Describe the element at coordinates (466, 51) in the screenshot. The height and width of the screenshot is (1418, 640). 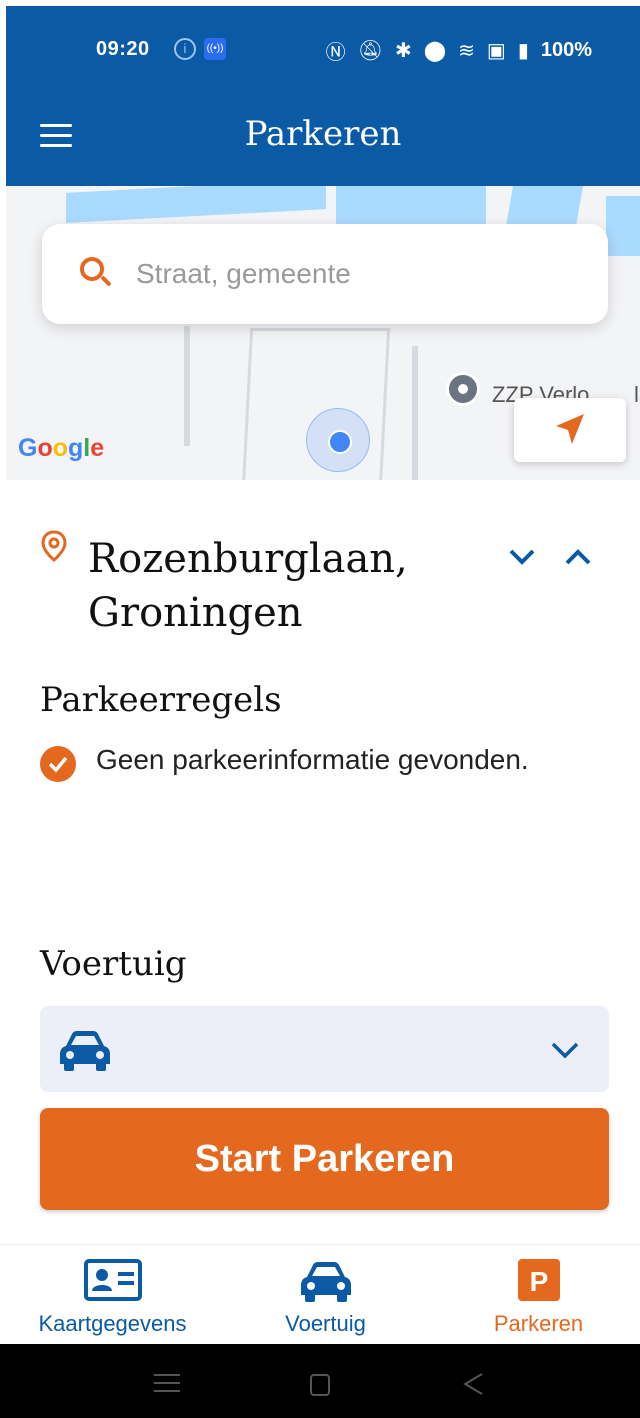
I see `wifi-icon: ≋` at that location.